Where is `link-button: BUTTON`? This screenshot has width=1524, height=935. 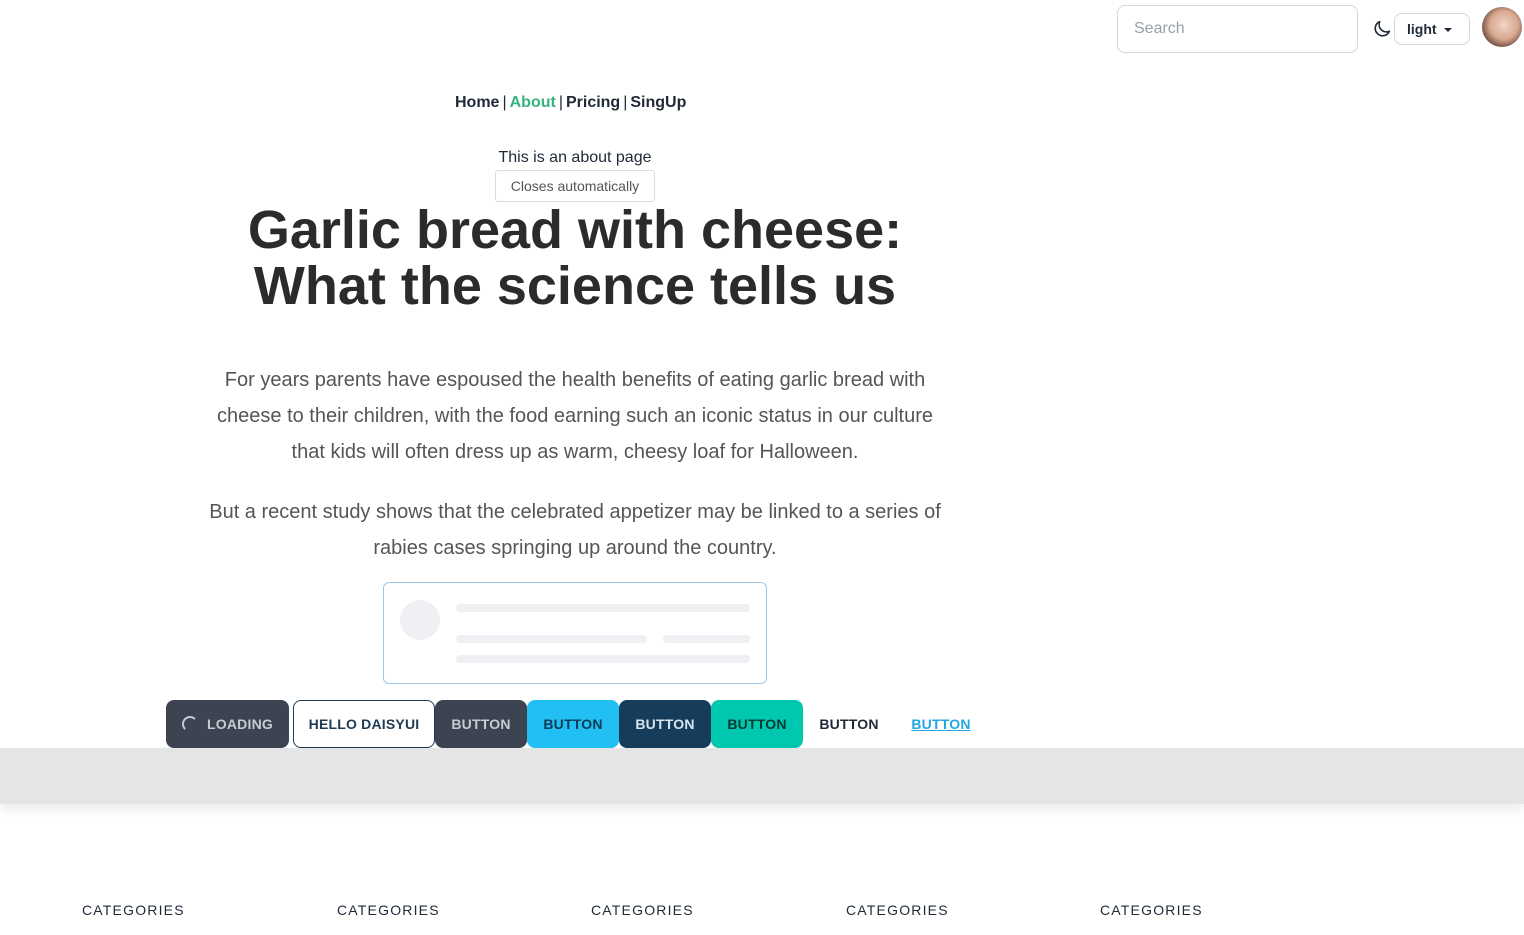 link-button: BUTTON is located at coordinates (941, 724).